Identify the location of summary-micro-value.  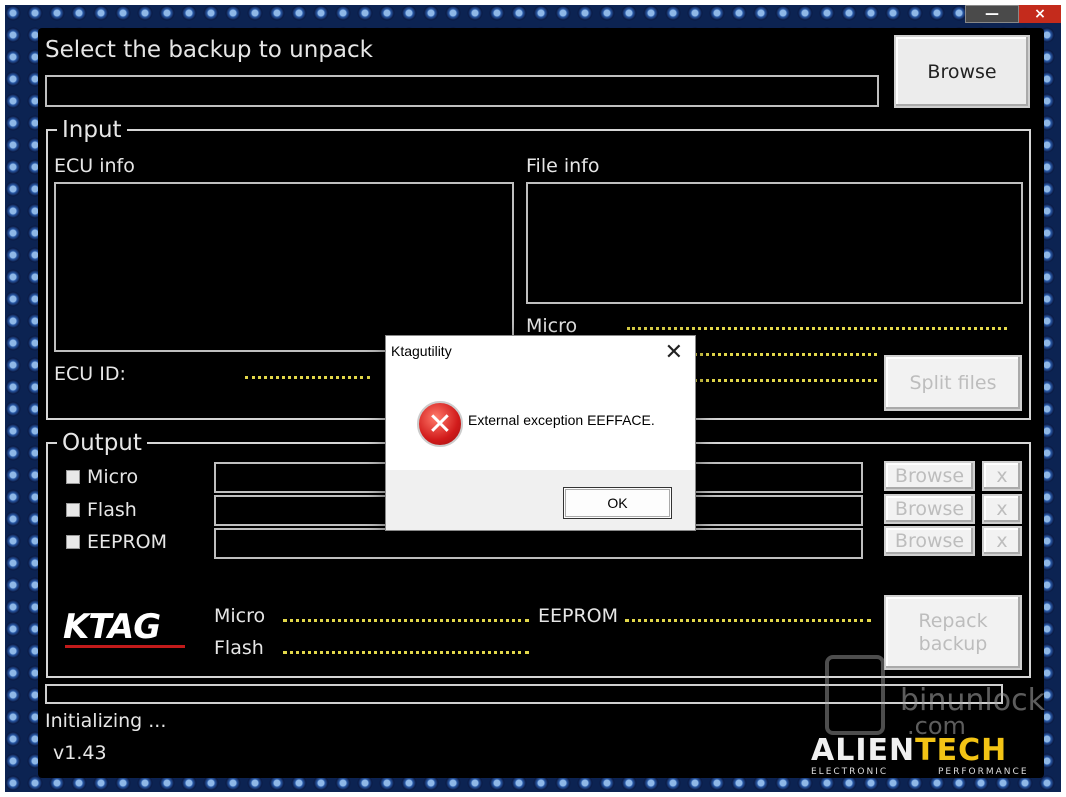
(406, 620).